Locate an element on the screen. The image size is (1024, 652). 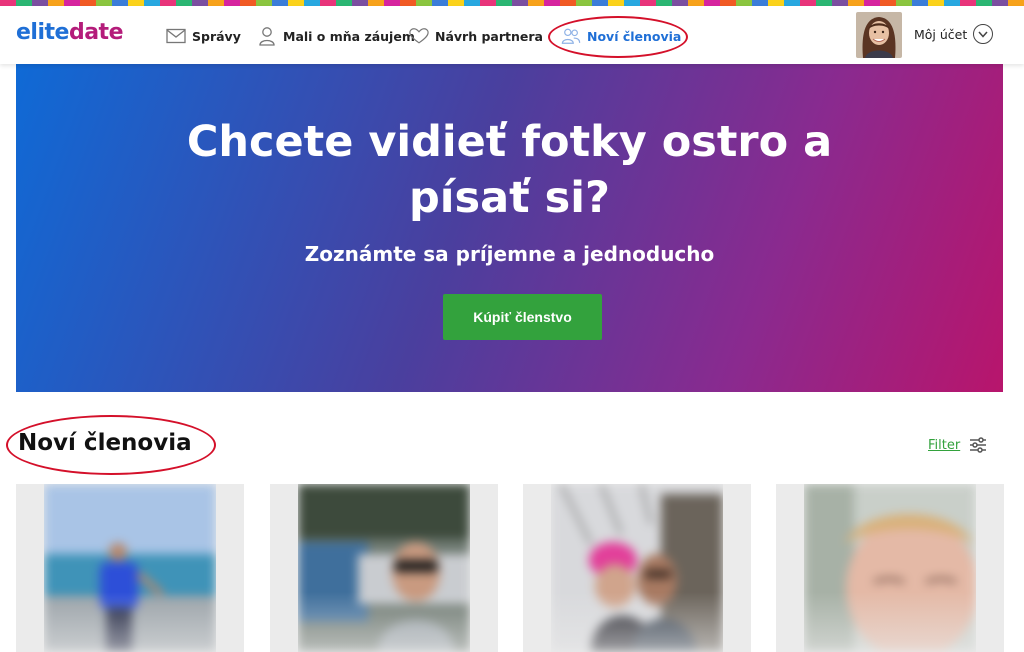
nav-partner-suggestion: Návrh partnera is located at coordinates (476, 36).